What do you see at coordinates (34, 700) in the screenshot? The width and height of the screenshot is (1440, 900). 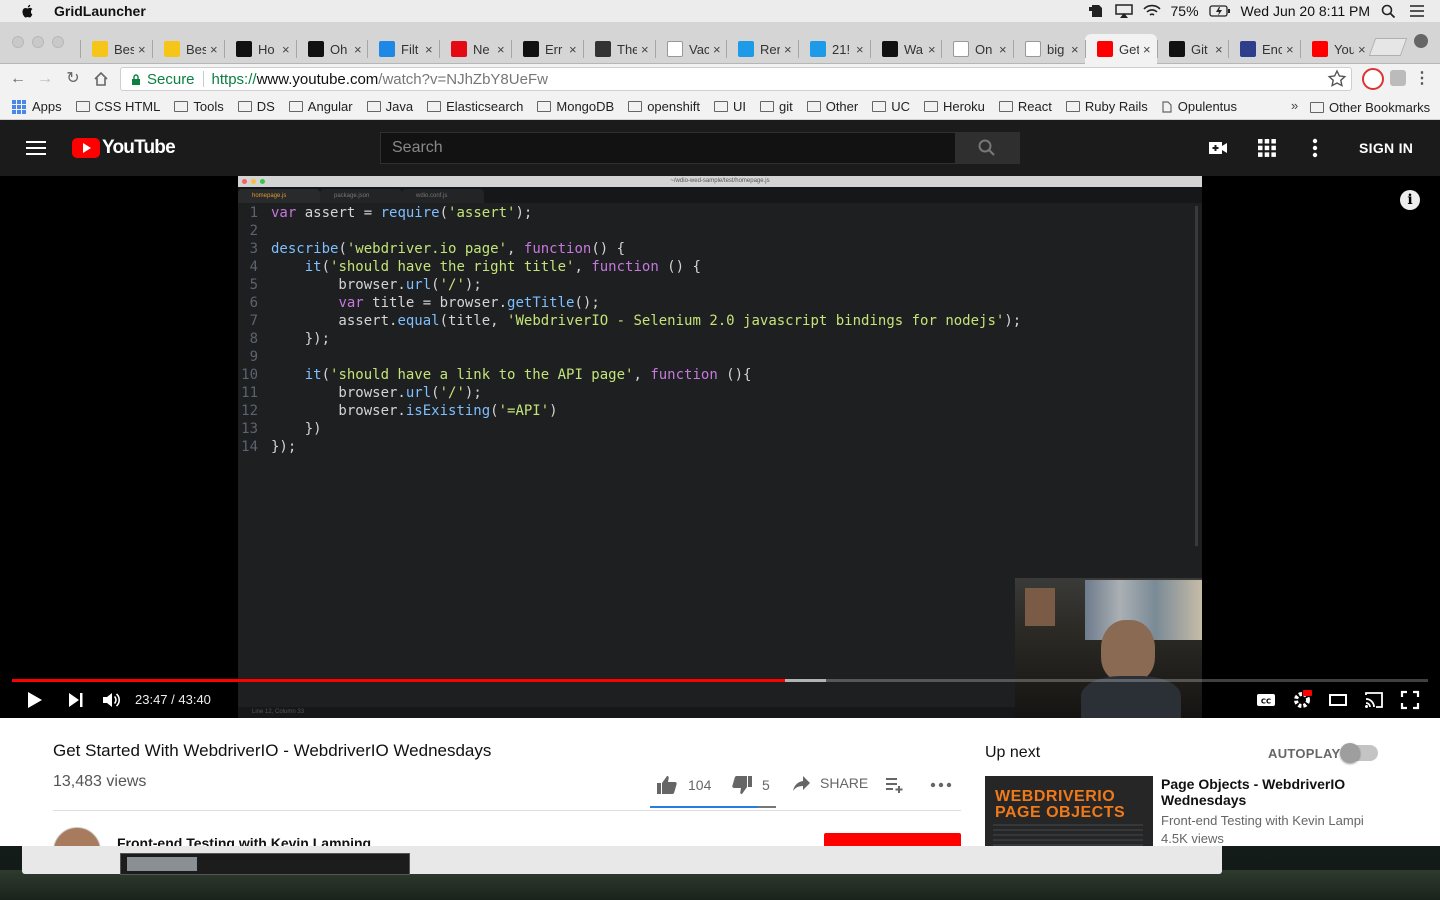 I see `play-icon` at bounding box center [34, 700].